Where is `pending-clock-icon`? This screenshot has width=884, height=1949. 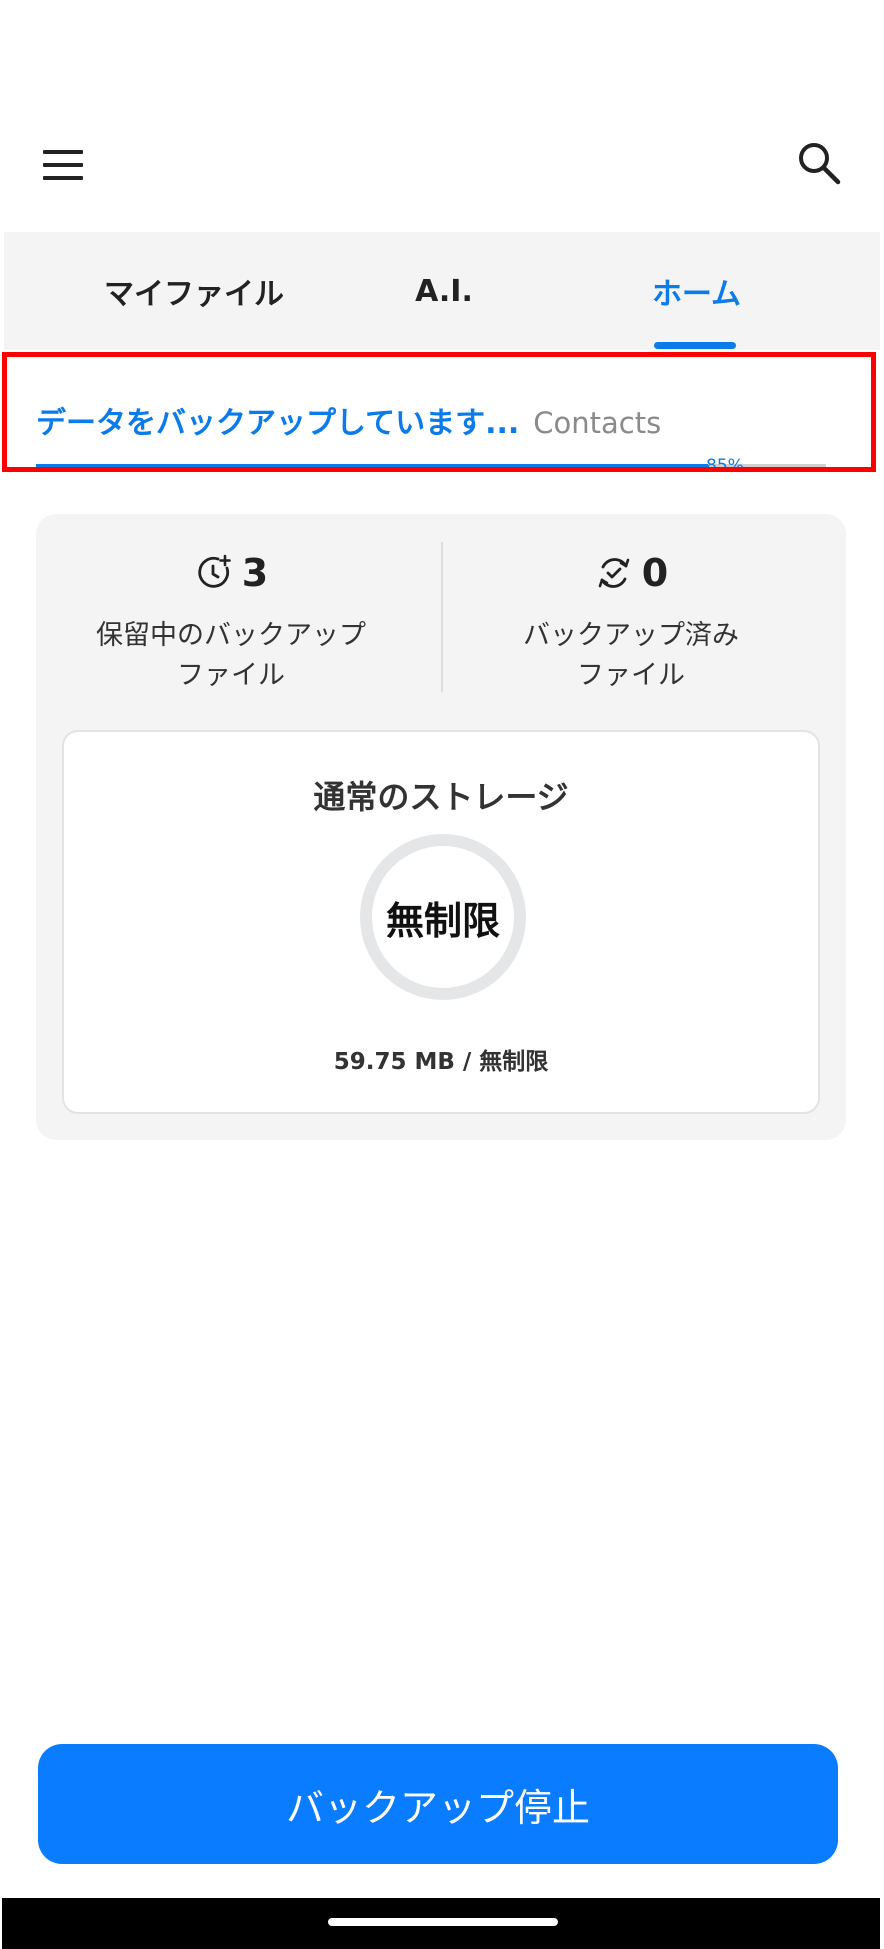
pending-clock-icon is located at coordinates (214, 571).